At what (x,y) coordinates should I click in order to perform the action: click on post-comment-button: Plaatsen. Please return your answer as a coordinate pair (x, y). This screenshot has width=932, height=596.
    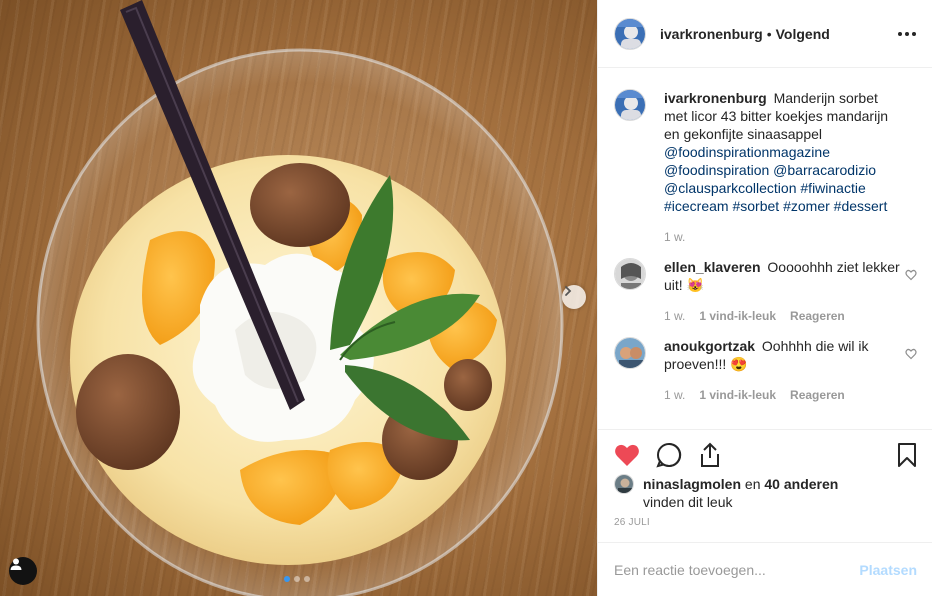
    Looking at the image, I should click on (888, 570).